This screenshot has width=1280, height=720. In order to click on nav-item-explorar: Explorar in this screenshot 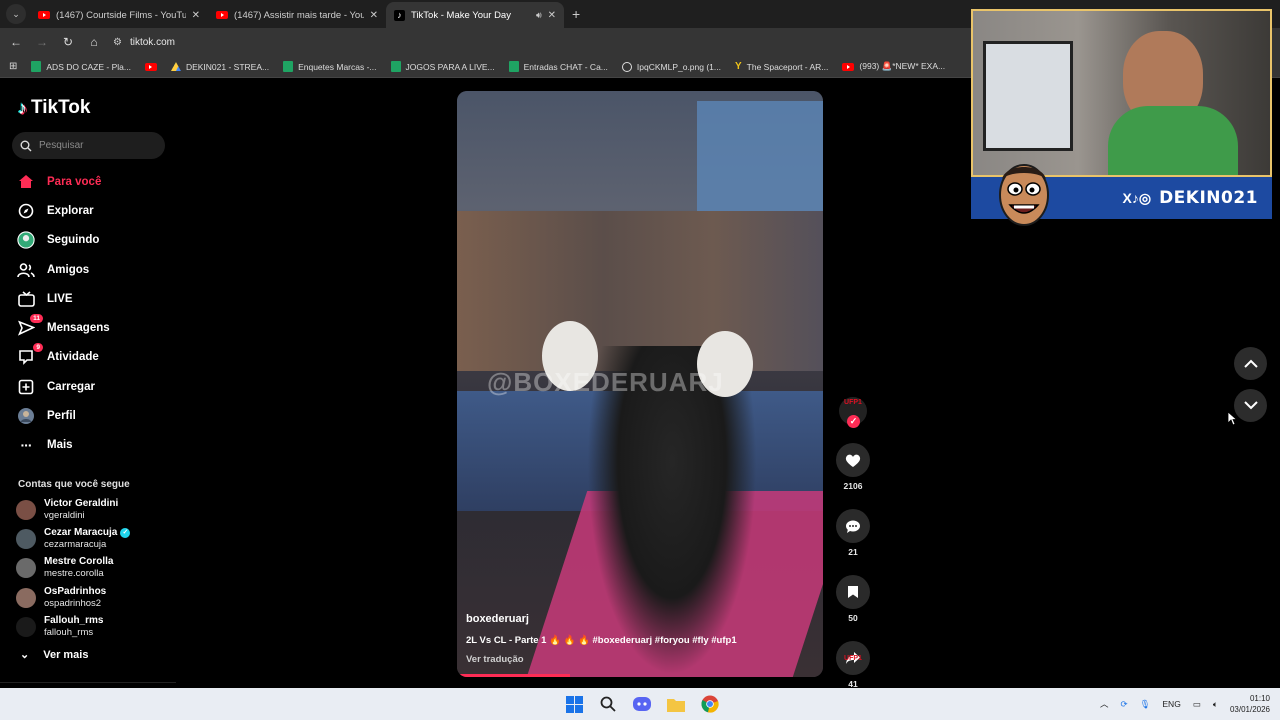, I will do `click(97, 210)`.